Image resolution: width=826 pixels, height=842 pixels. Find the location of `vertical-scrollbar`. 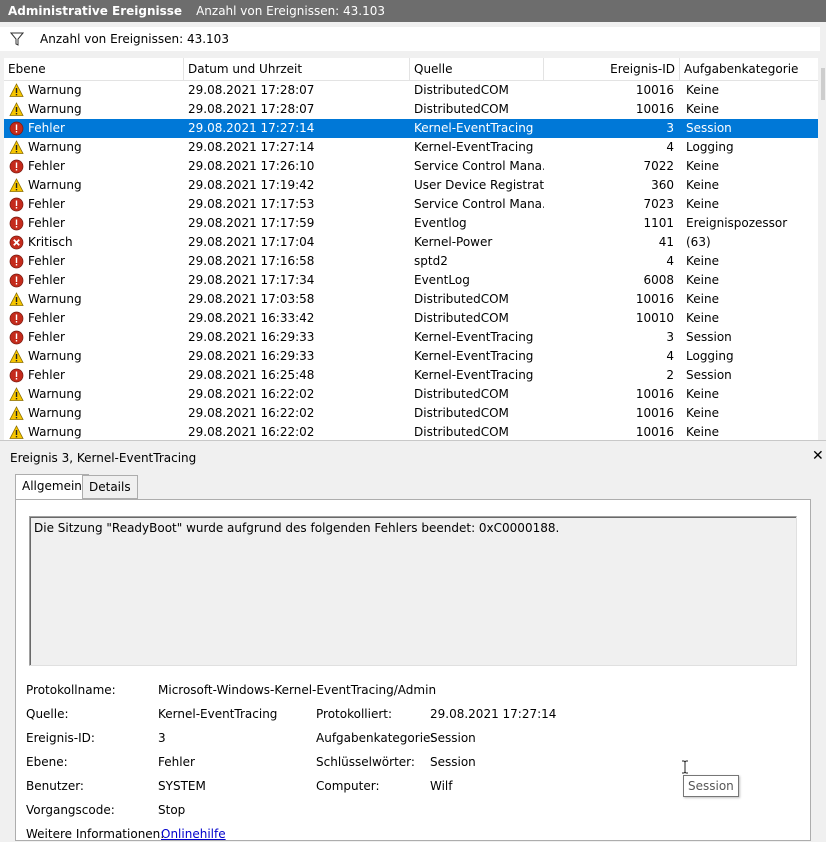

vertical-scrollbar is located at coordinates (822, 248).